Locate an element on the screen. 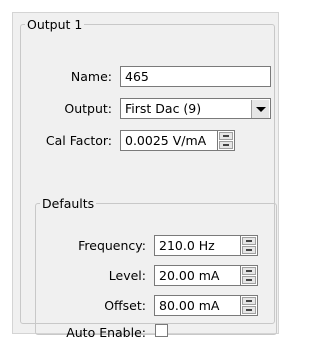 The height and width of the screenshot is (343, 320). name-input: 465 is located at coordinates (195, 76).